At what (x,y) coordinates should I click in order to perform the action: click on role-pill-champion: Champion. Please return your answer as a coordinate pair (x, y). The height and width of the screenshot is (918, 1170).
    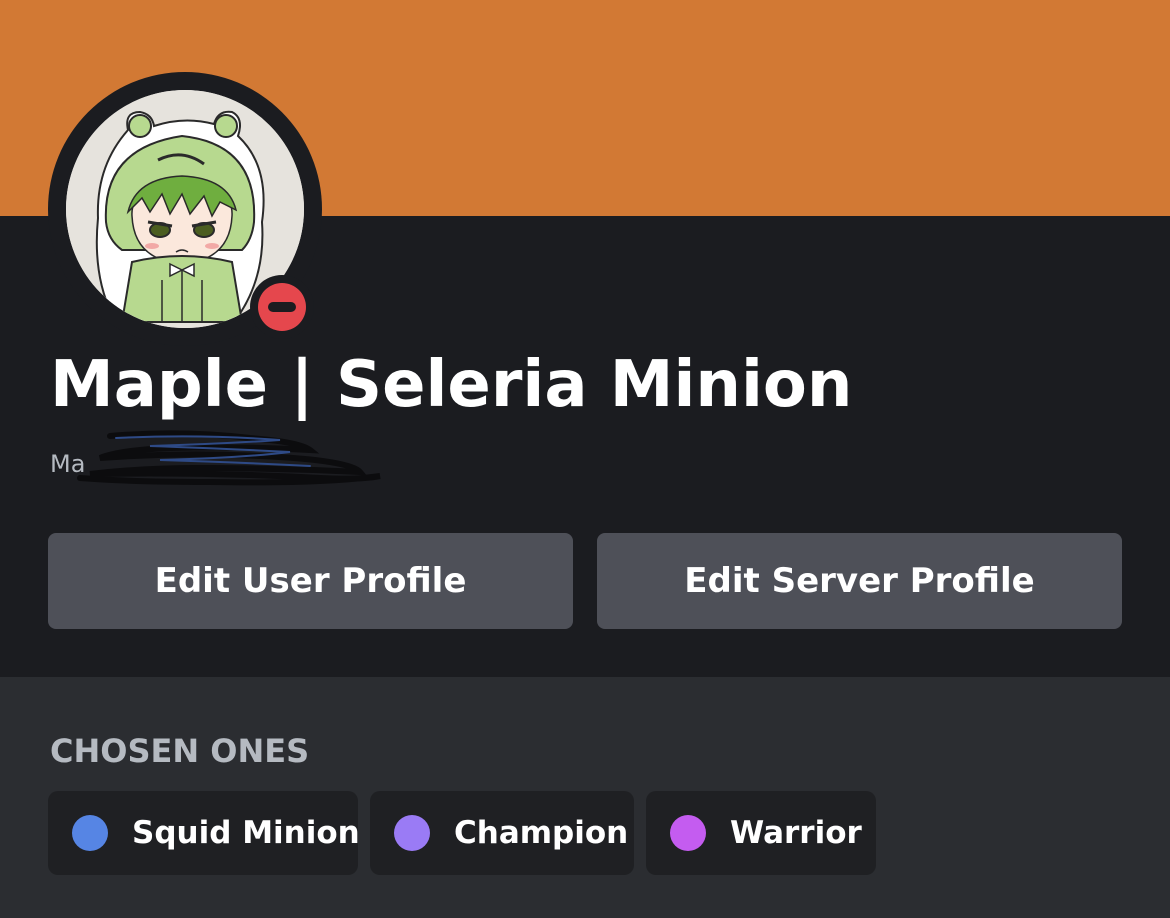
    Looking at the image, I should click on (502, 833).